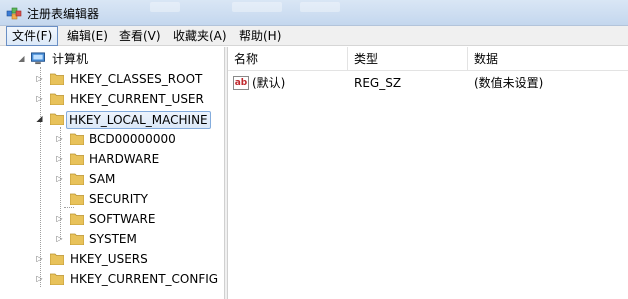  I want to click on tree-node-software: ▷ SOFTWARE, so click(110, 219).